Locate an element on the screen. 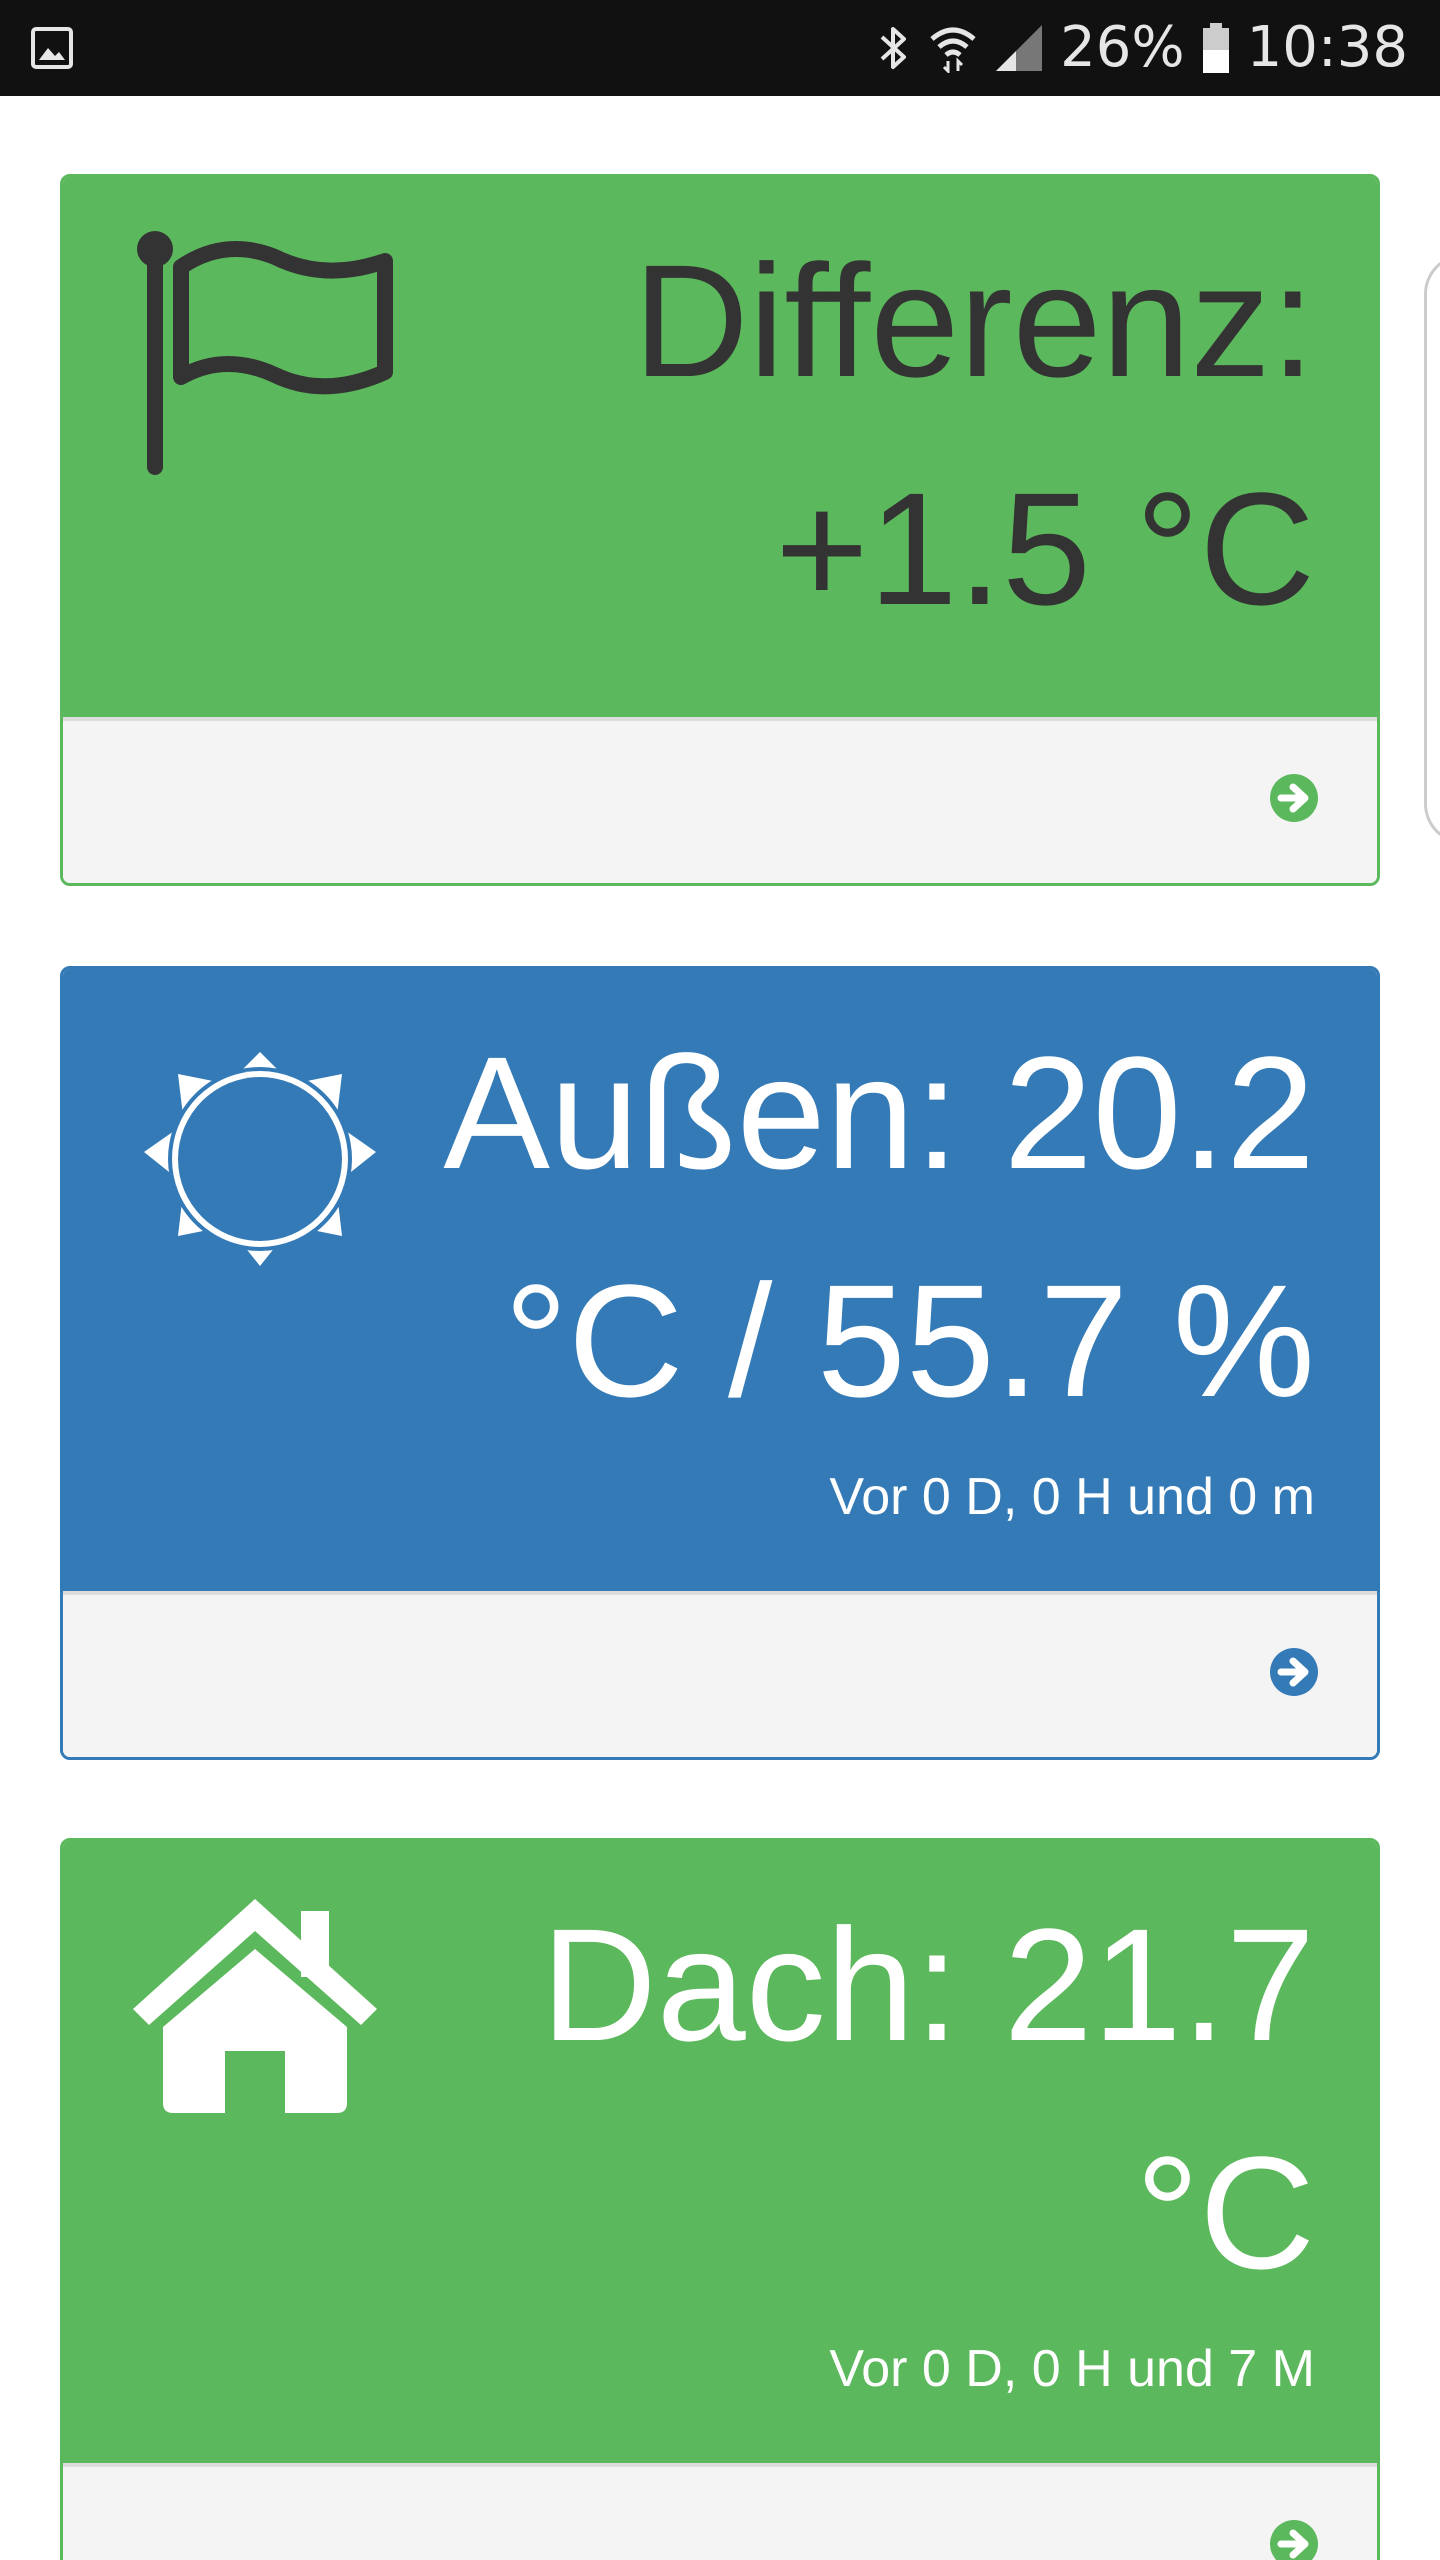  panel-subtitle: Vor 0 D, 0 H und 0 m is located at coordinates (1072, 1497).